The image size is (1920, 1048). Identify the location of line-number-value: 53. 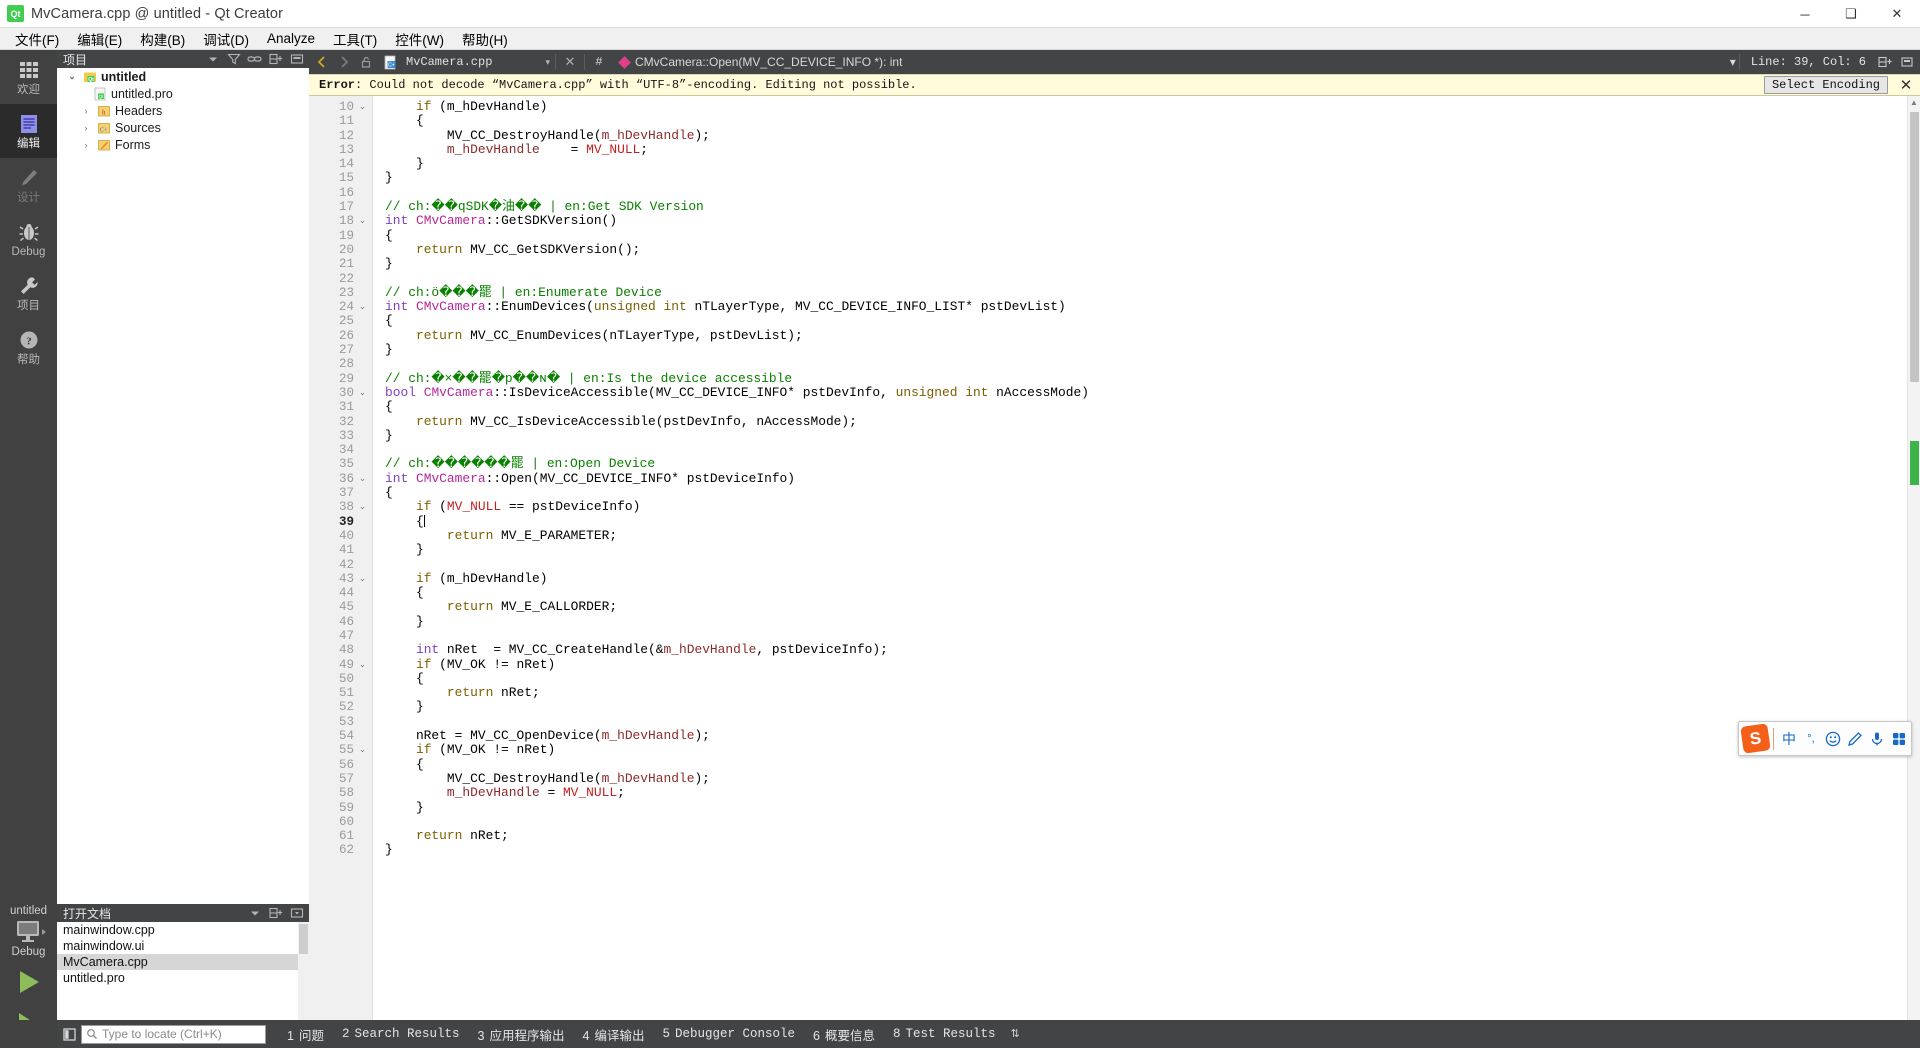
(346, 721).